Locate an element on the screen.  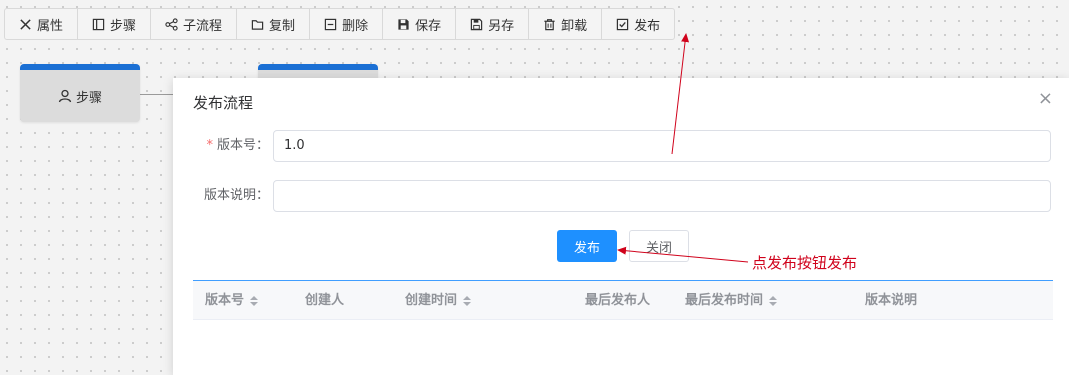
share-icon is located at coordinates (171, 24).